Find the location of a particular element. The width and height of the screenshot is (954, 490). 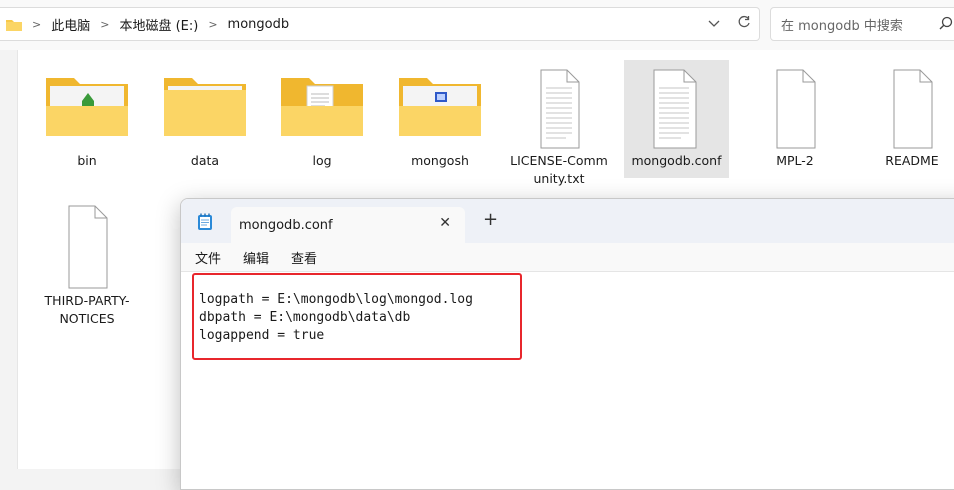

refresh-icon is located at coordinates (744, 24).